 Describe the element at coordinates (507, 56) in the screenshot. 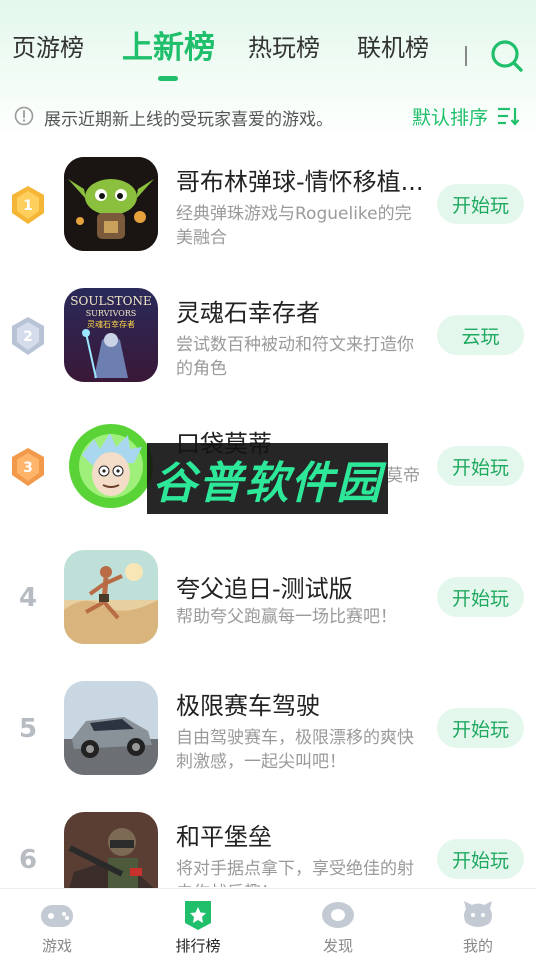

I see `search-icon` at that location.